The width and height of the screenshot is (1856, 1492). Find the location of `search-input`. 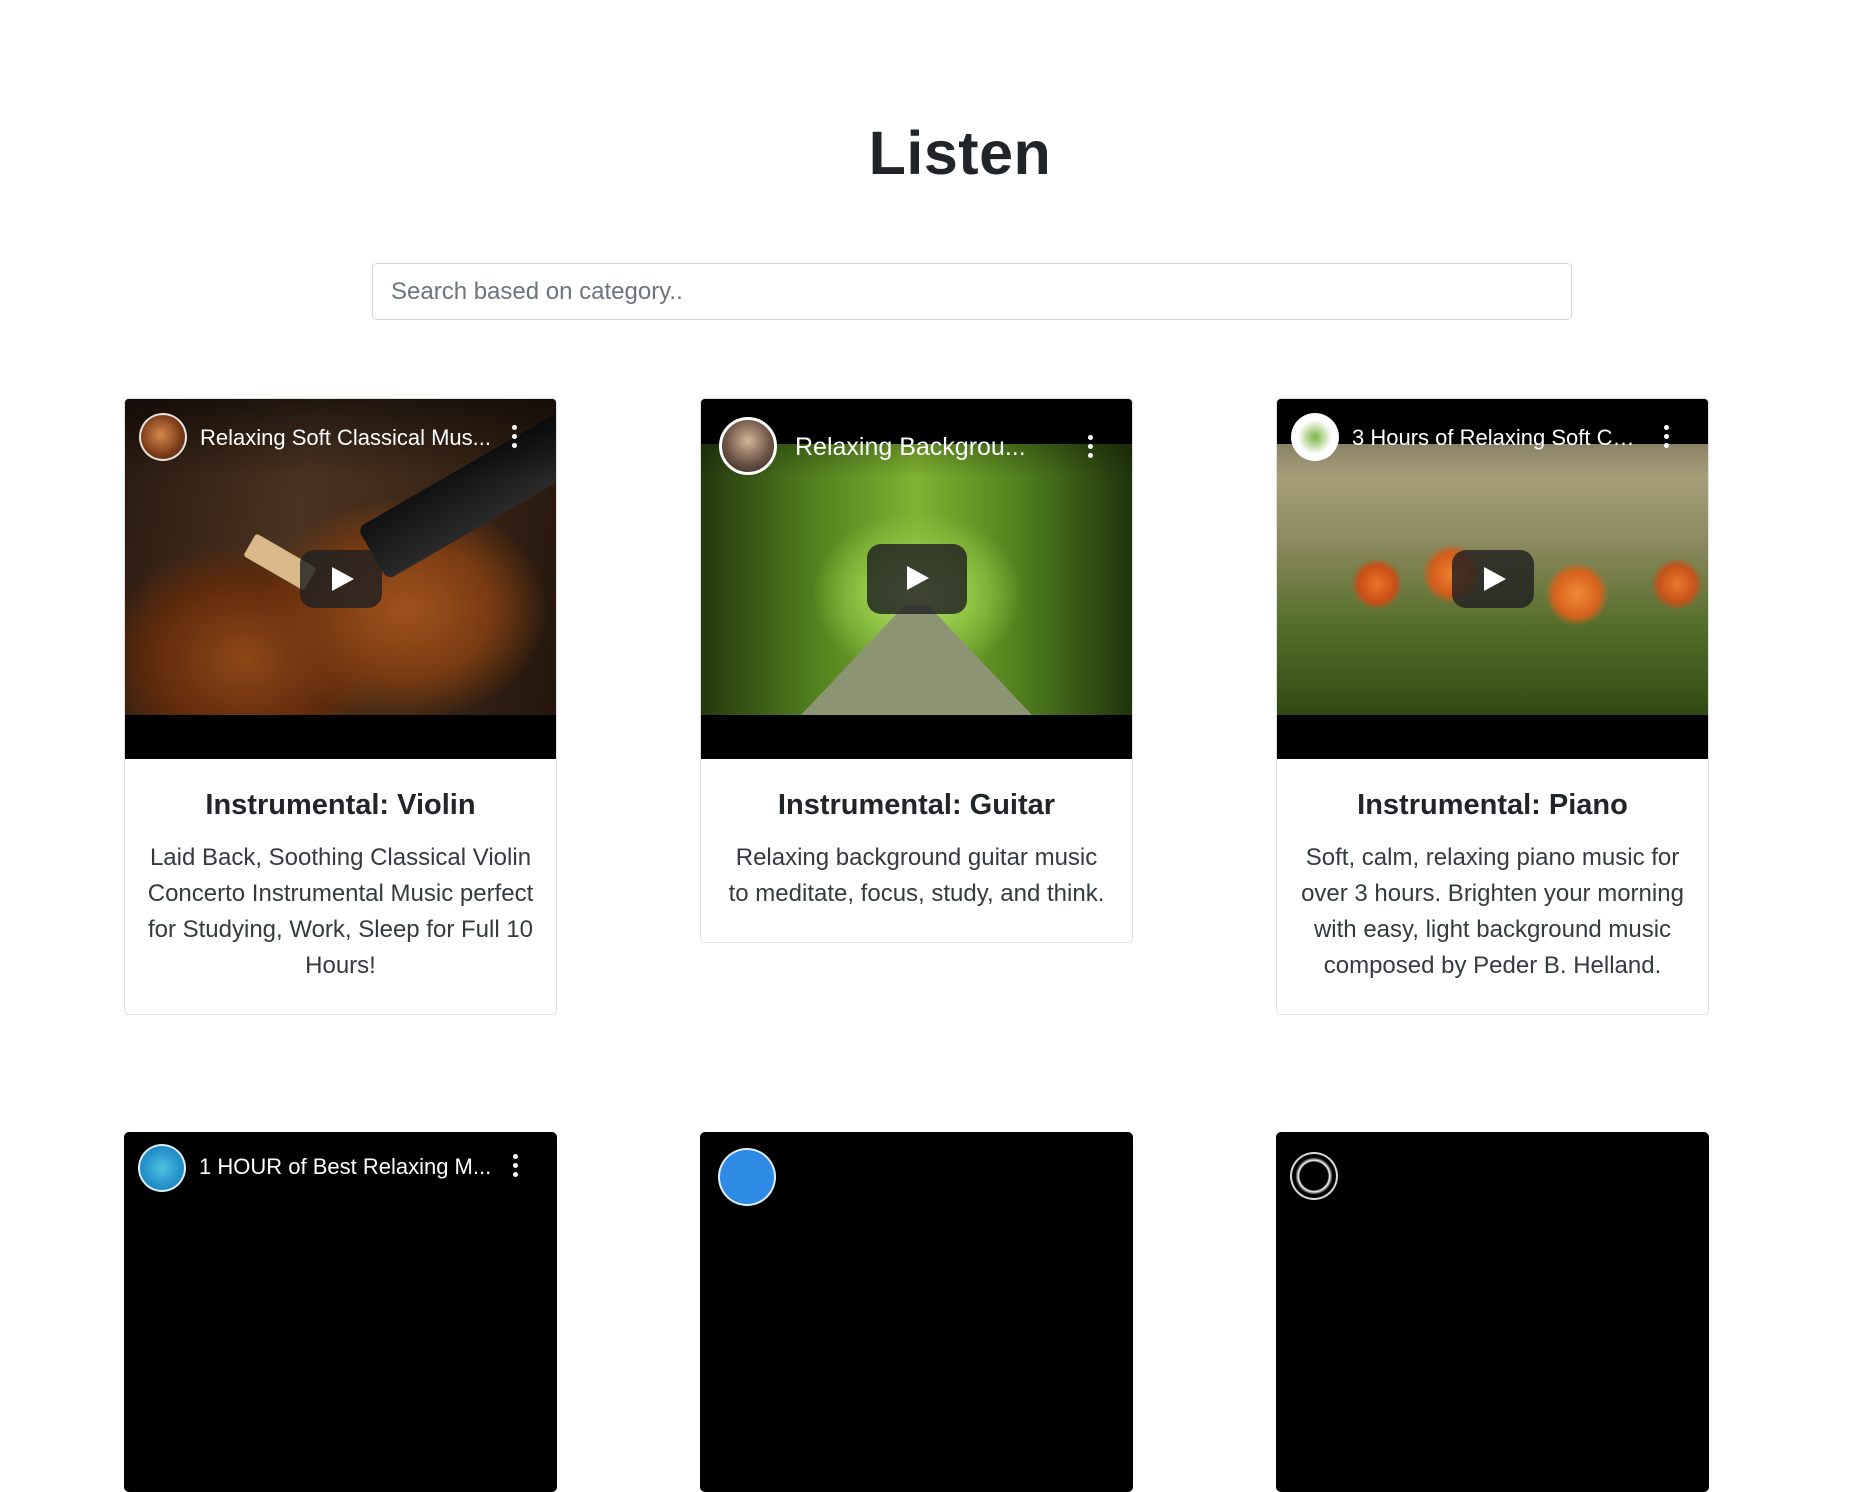

search-input is located at coordinates (972, 291).